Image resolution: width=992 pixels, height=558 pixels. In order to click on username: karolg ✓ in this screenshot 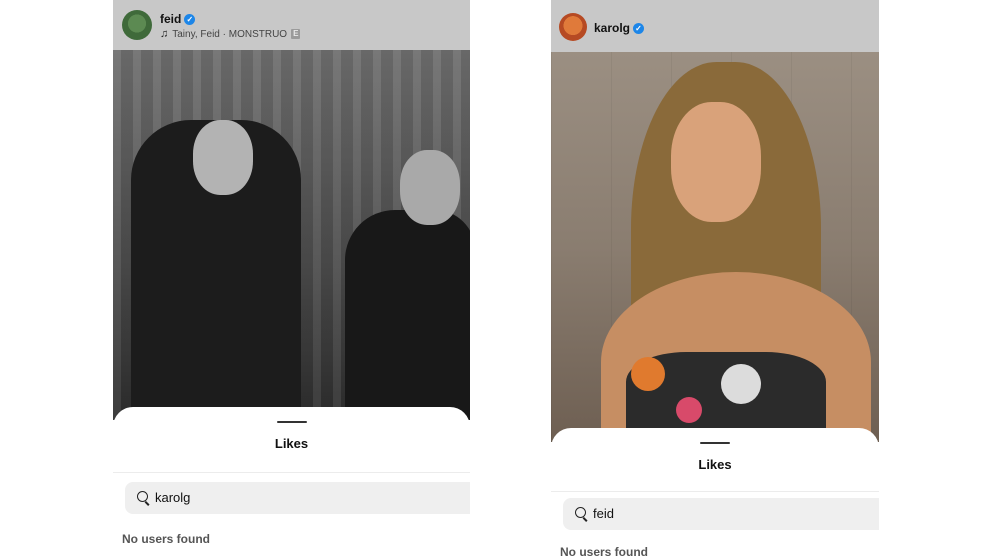, I will do `click(619, 28)`.